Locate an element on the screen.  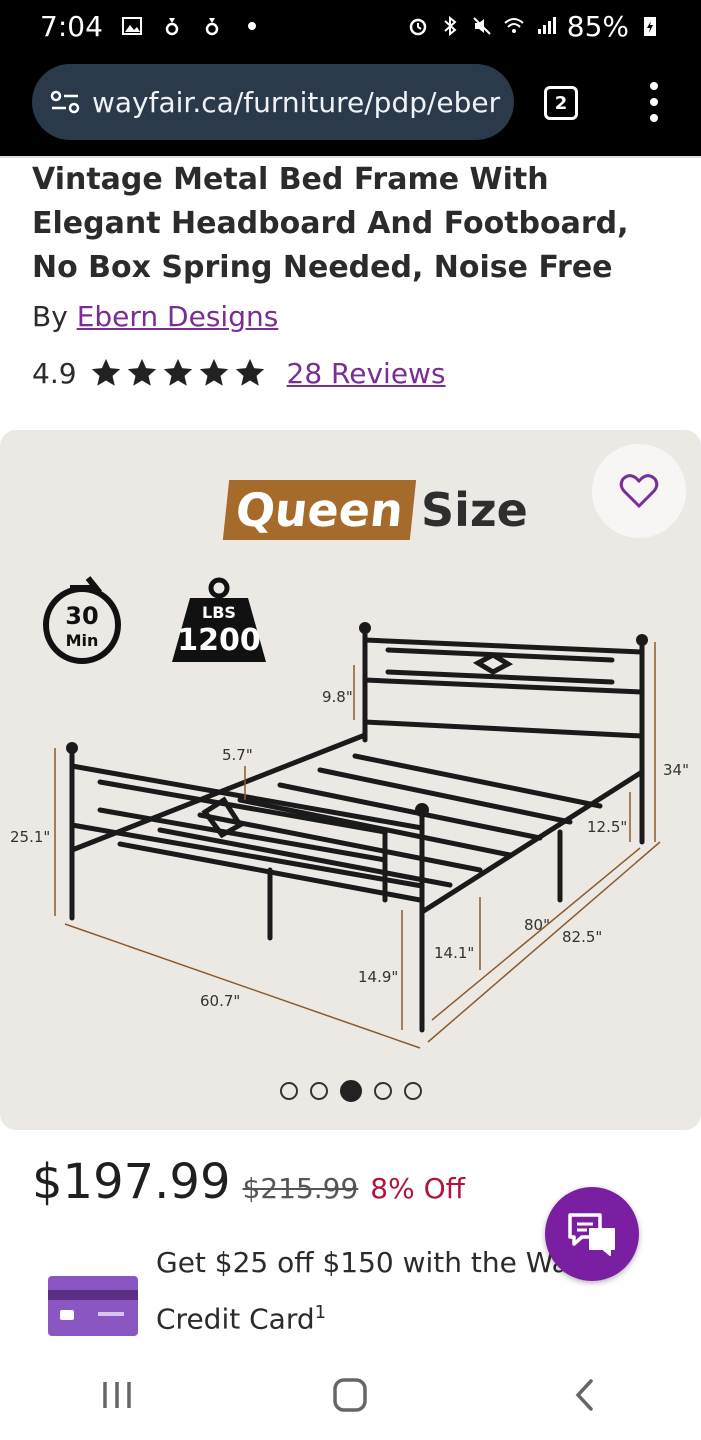
chat-button is located at coordinates (592, 1234).